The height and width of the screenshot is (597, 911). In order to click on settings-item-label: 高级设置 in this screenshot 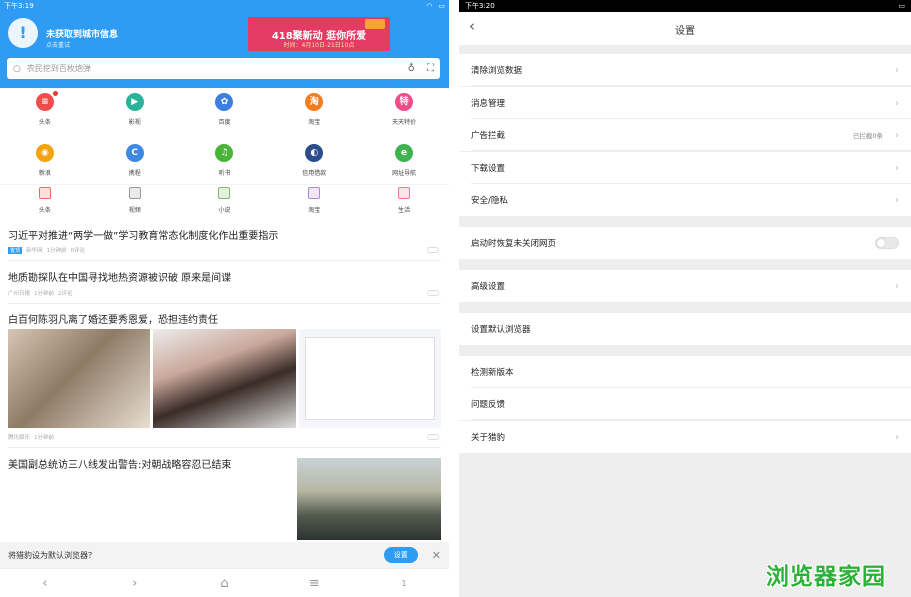, I will do `click(488, 287)`.